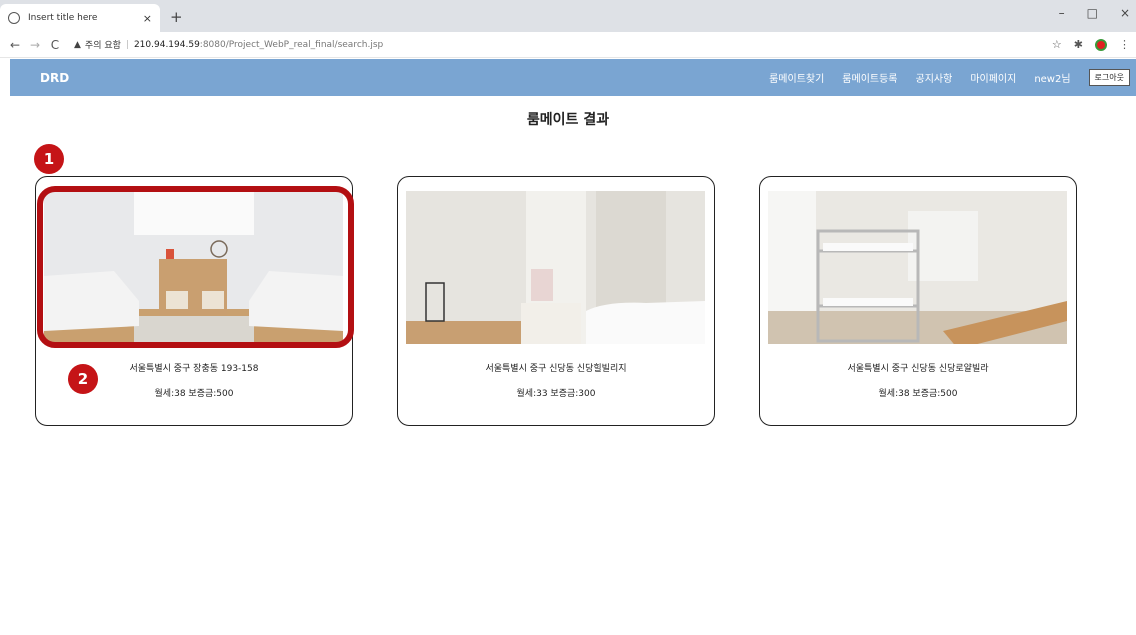 The height and width of the screenshot is (635, 1136). Describe the element at coordinates (83, 379) in the screenshot. I see `step-marker-2: 2` at that location.